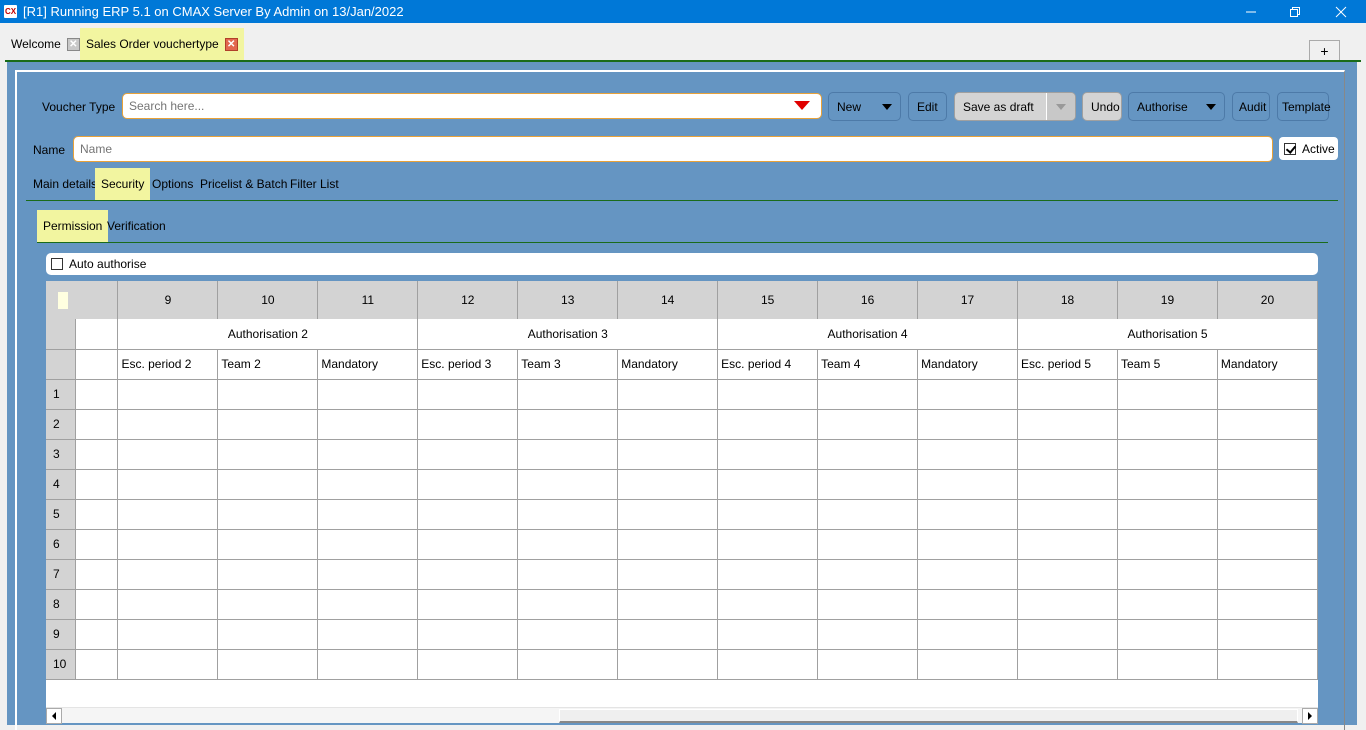  What do you see at coordinates (1060, 106) in the screenshot?
I see `save-options-dropdown` at bounding box center [1060, 106].